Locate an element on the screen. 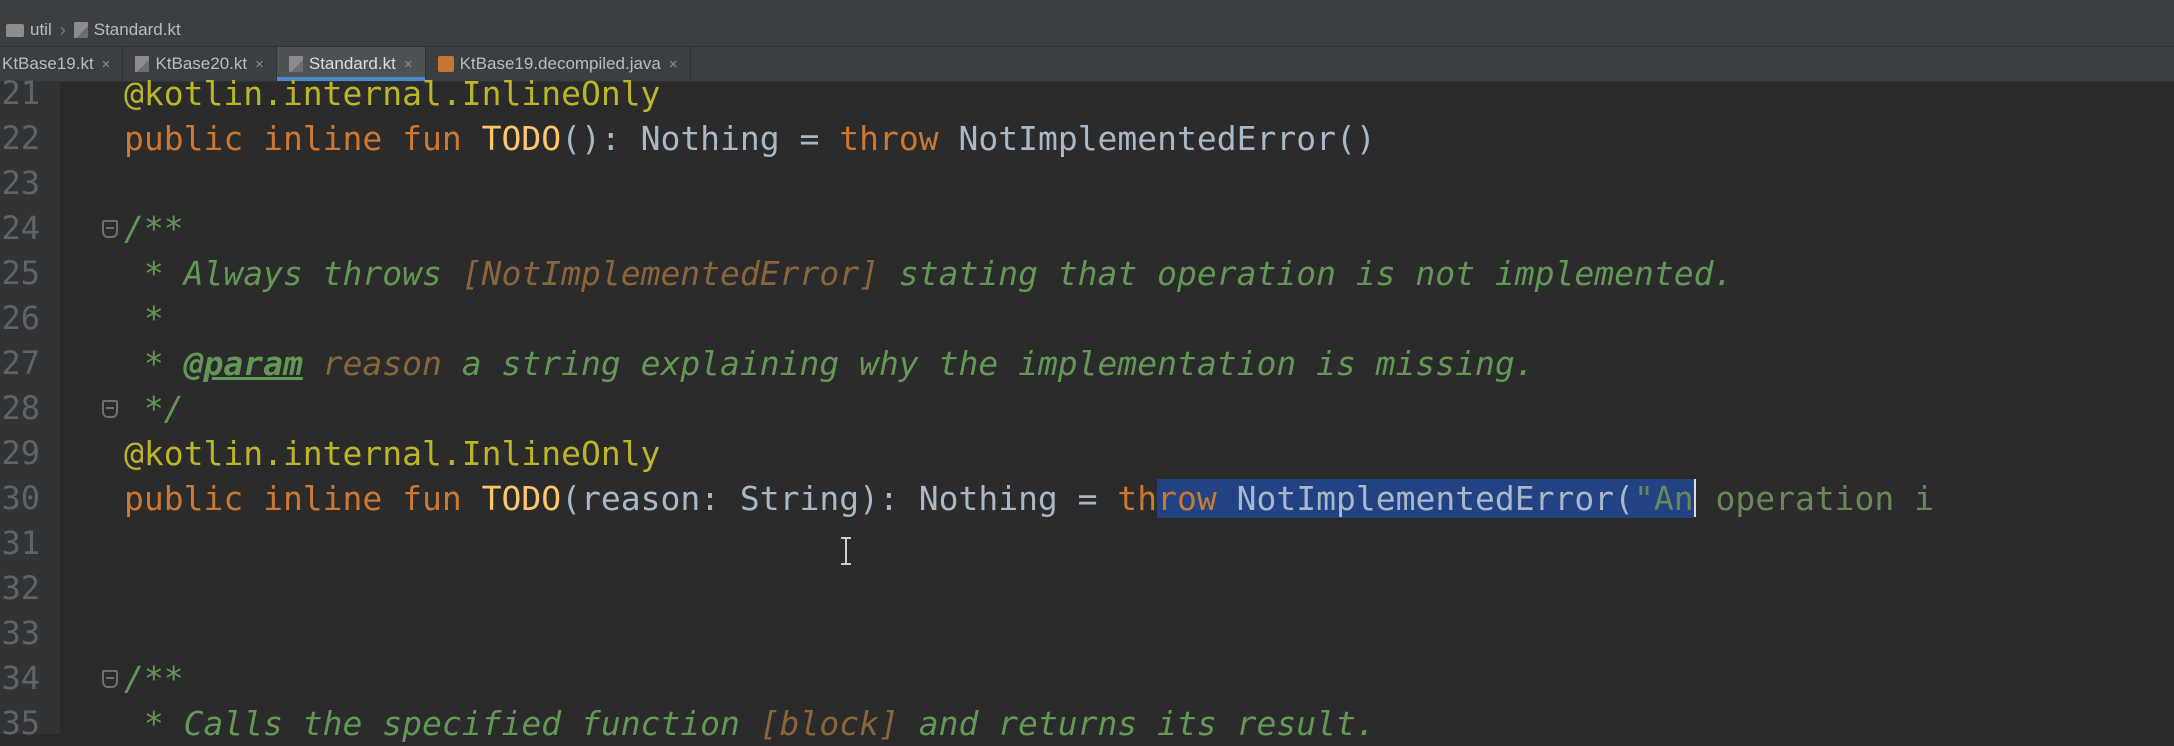 Image resolution: width=2174 pixels, height=746 pixels. code-line: 31 is located at coordinates (1087, 543).